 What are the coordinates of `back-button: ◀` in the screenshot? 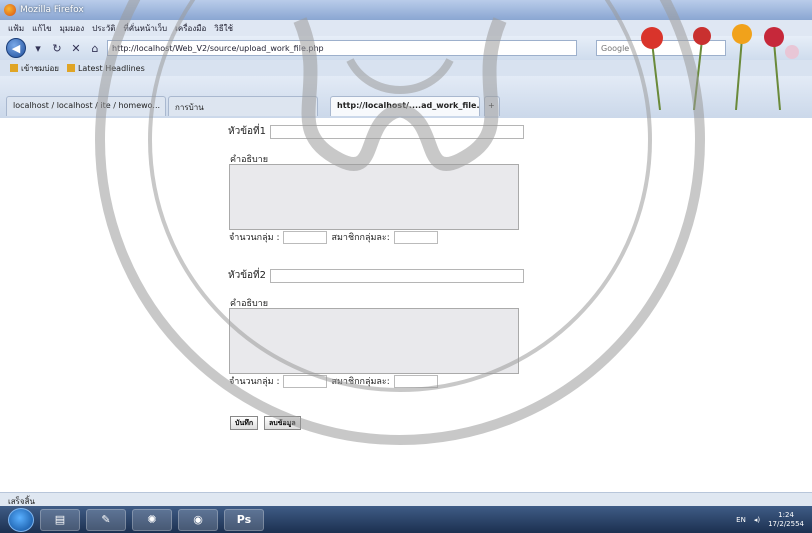 It's located at (16, 48).